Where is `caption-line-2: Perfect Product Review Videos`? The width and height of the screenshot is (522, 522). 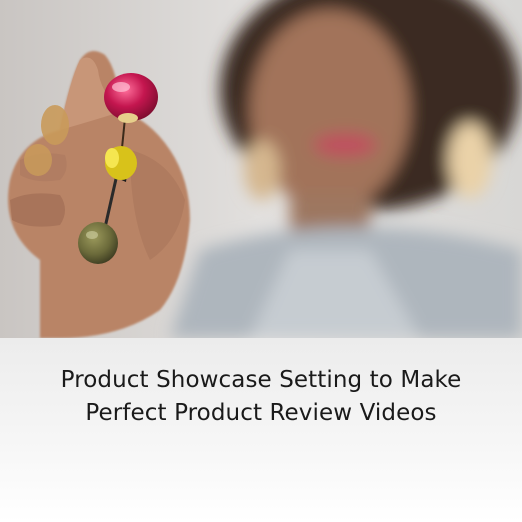 caption-line-2: Perfect Product Review Videos is located at coordinates (261, 413).